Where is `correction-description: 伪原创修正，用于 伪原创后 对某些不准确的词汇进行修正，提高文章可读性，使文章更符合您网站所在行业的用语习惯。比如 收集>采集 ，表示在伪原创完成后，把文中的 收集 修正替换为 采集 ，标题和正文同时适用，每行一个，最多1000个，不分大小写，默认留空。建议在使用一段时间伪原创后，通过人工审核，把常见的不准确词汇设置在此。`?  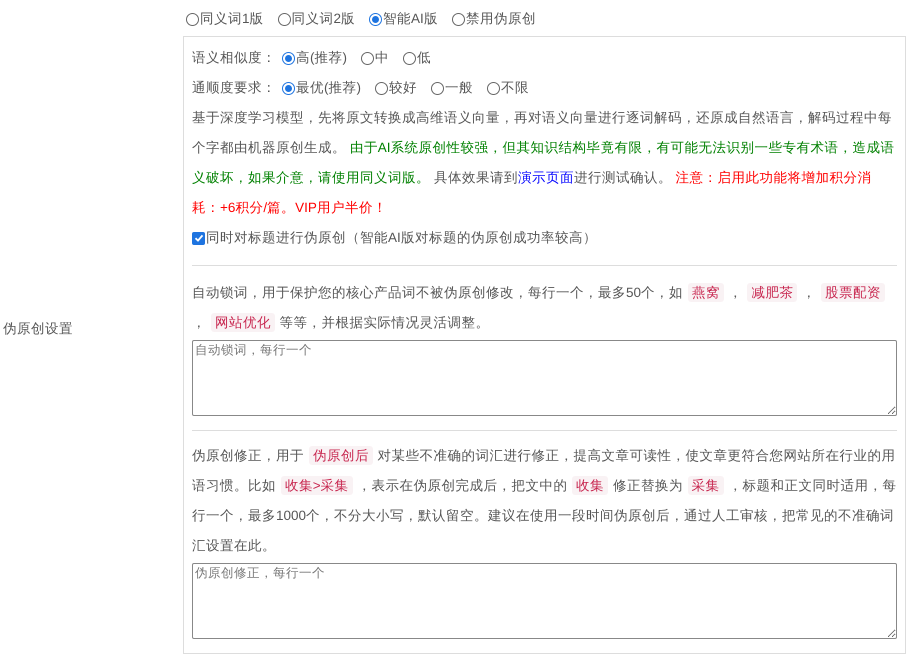 correction-description: 伪原创修正，用于 伪原创后 对某些不准确的词汇进行修正，提高文章可读性，使文章更符合您网站所在行业的用语习惯。比如 收集>采集 ，表示在伪原创完成后，把文中的 收集 修正替换为 采集 ，标题和正文同时适用，每行一个，最多1000个，不分大小写，默认留空。建议在使用一段时间伪原创后，通过人工审核，把常见的不准确词汇设置在此。 is located at coordinates (544, 500).